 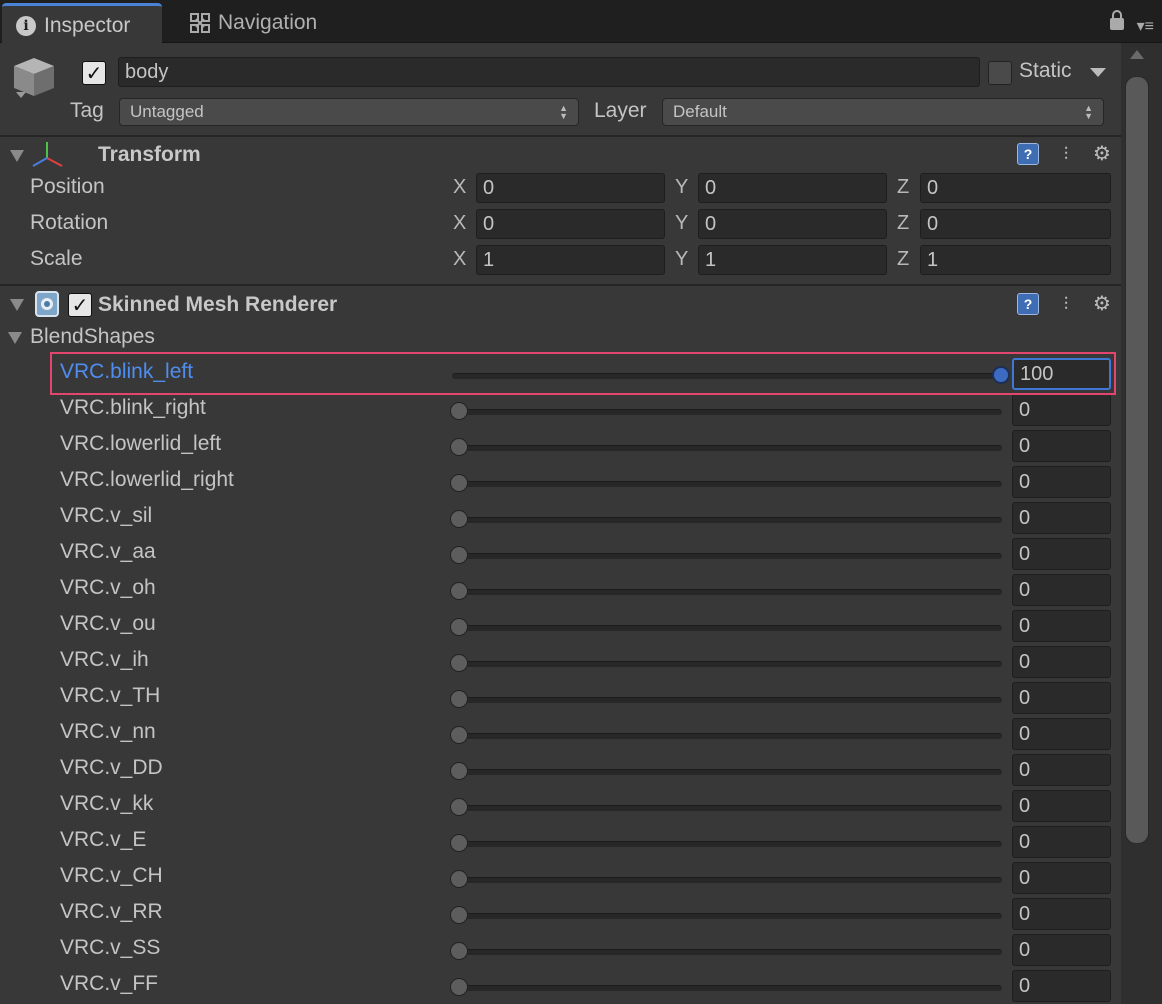 What do you see at coordinates (15, 338) in the screenshot?
I see `blendshapes-foldout-arrow-icon` at bounding box center [15, 338].